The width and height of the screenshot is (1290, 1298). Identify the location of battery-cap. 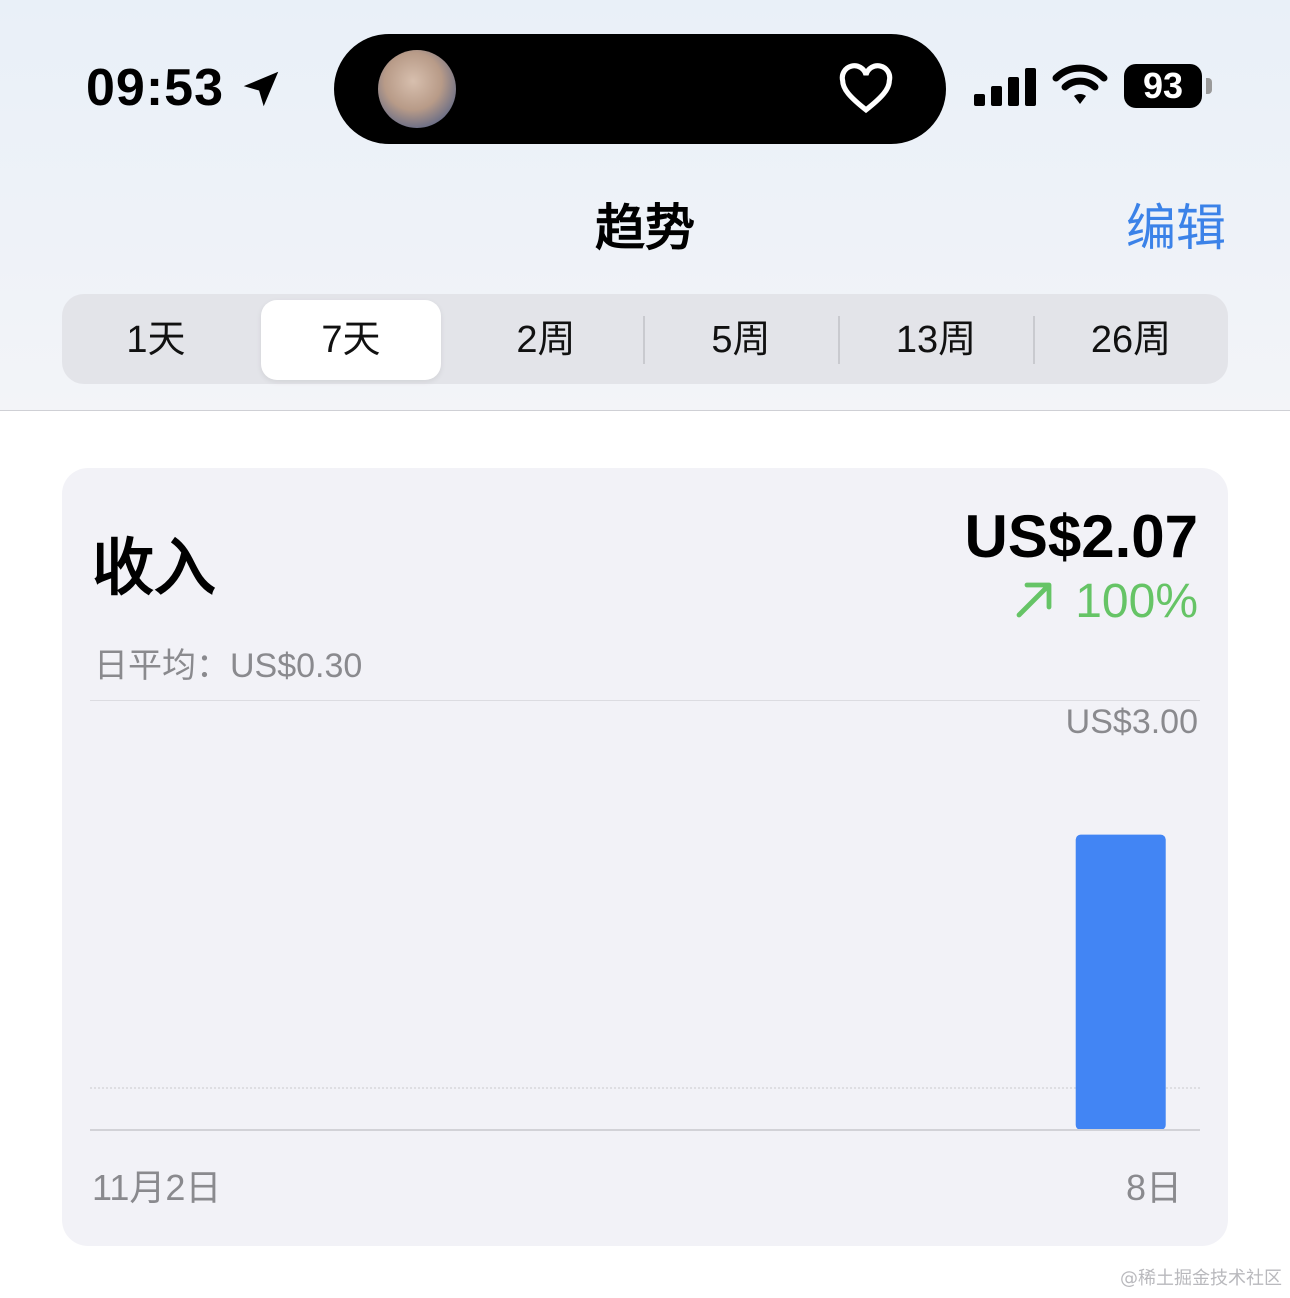
(1209, 86).